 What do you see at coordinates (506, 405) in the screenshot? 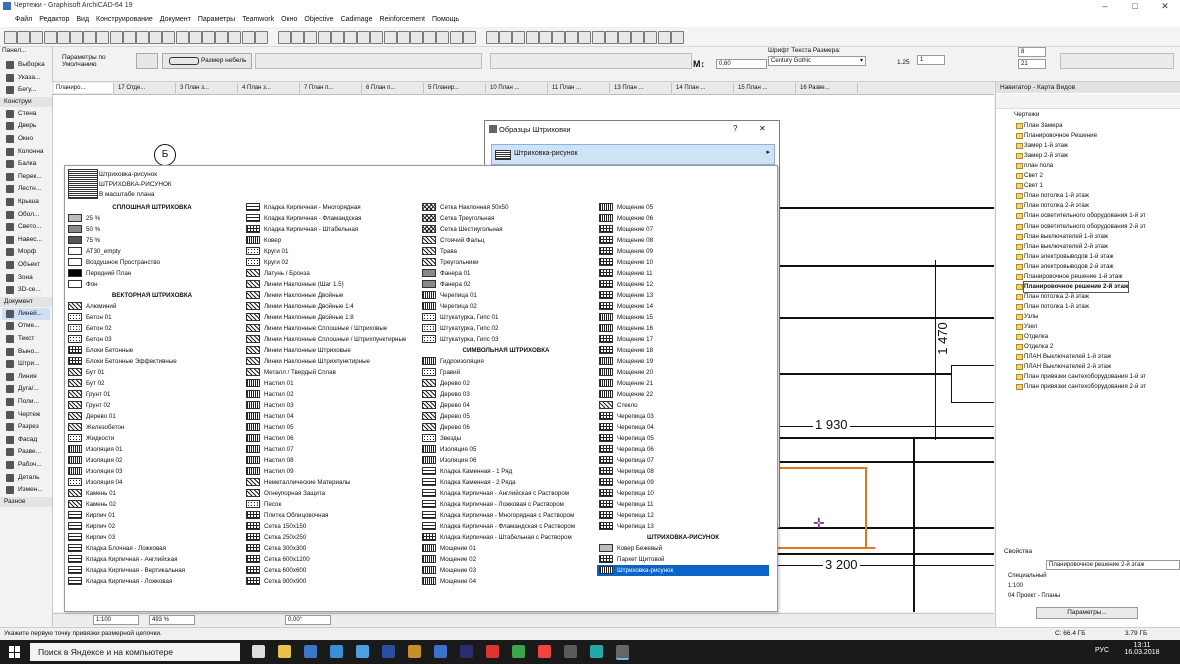
I see `hatch-list-item: Дерево 04` at bounding box center [506, 405].